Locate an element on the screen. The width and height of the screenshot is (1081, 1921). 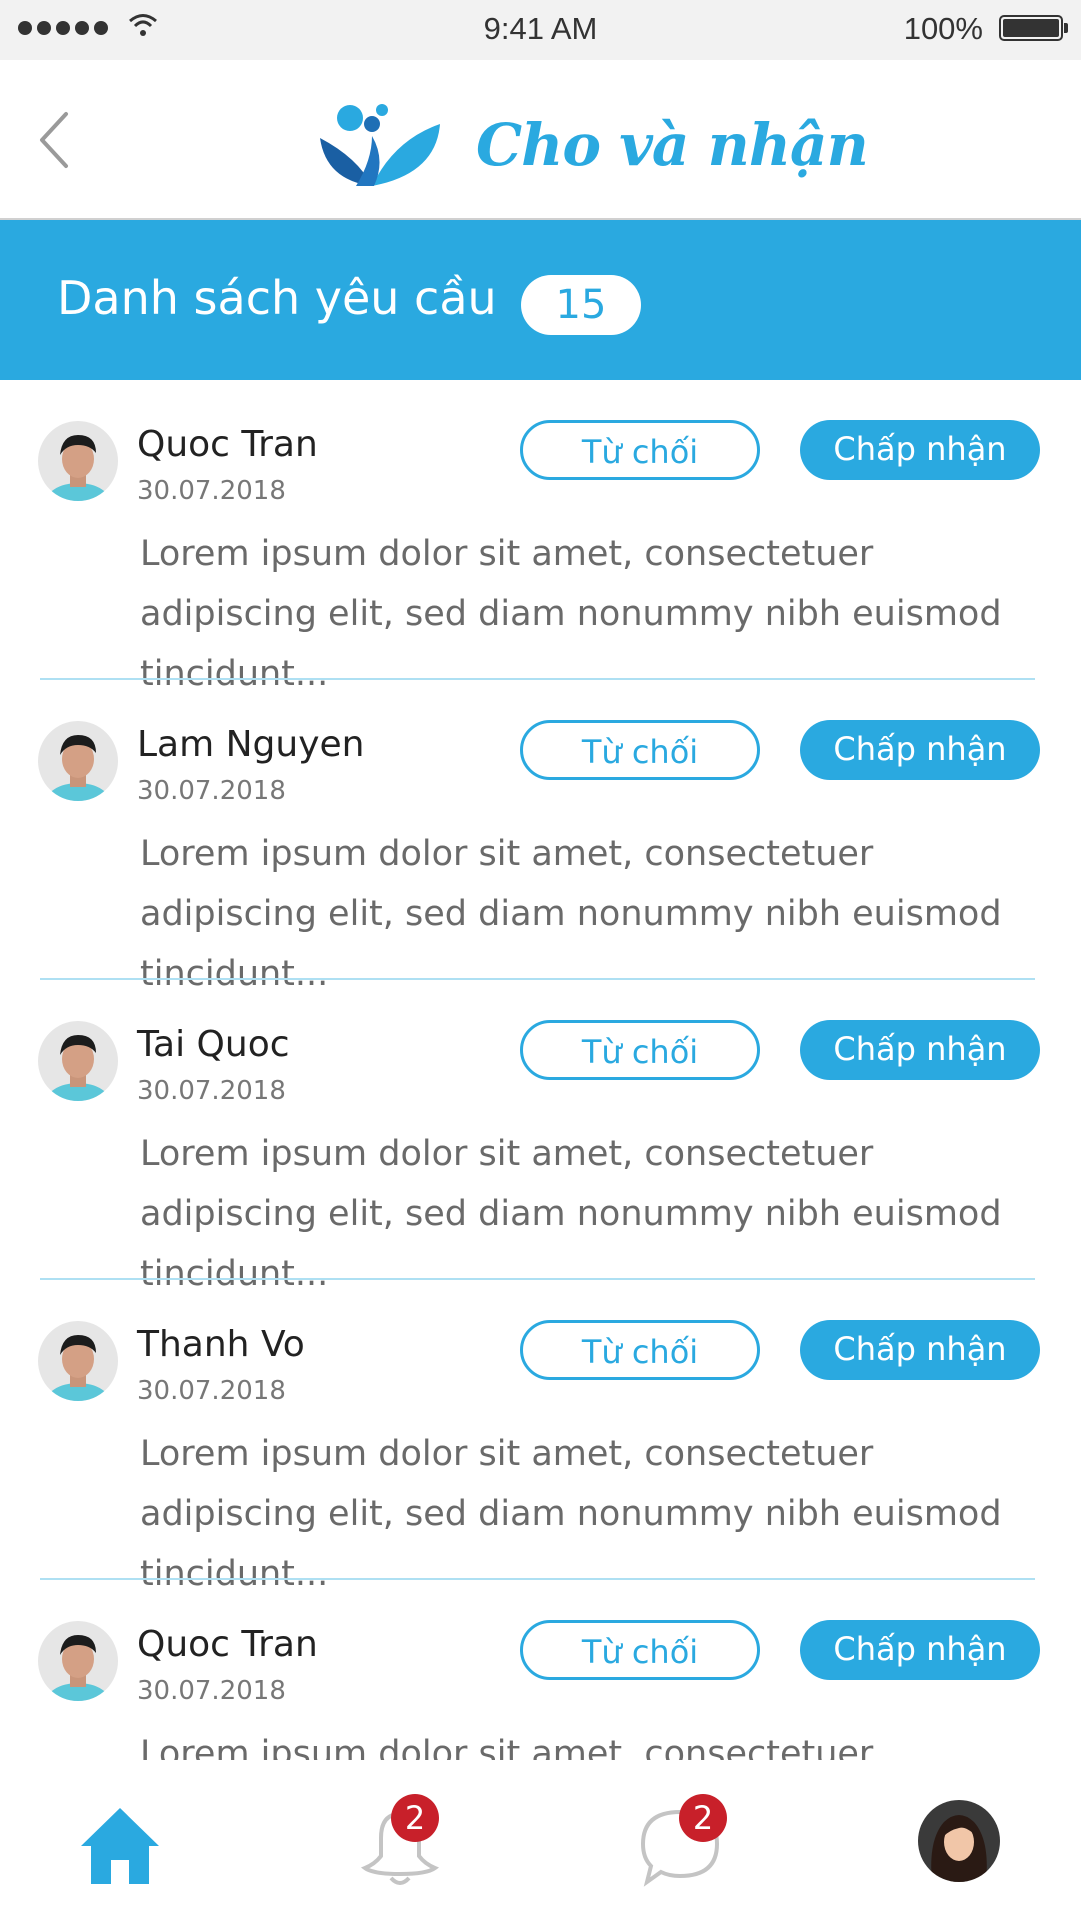
user-name: Thanh Vo is located at coordinates (221, 1344).